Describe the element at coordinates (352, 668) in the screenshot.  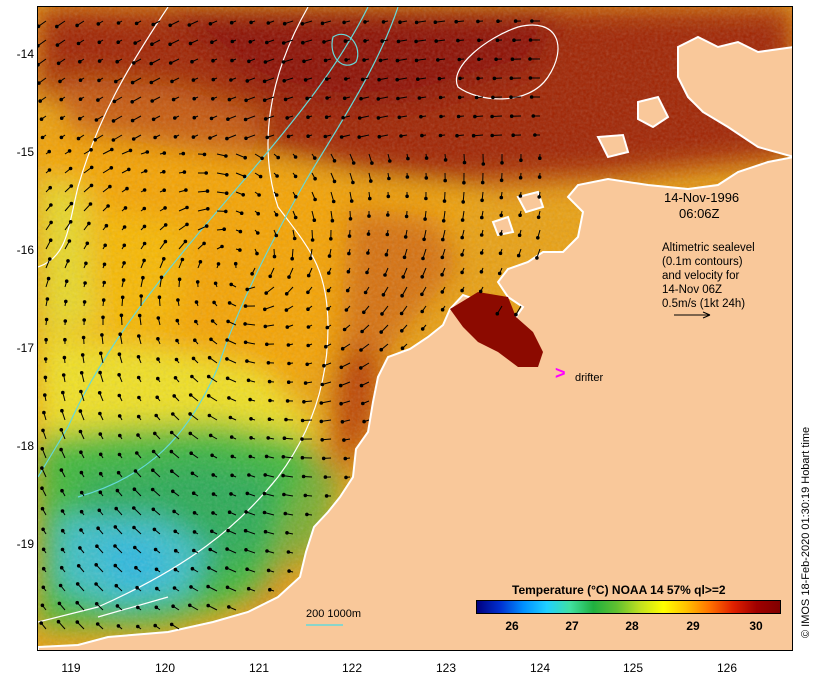
I see `lon-tick: 122` at that location.